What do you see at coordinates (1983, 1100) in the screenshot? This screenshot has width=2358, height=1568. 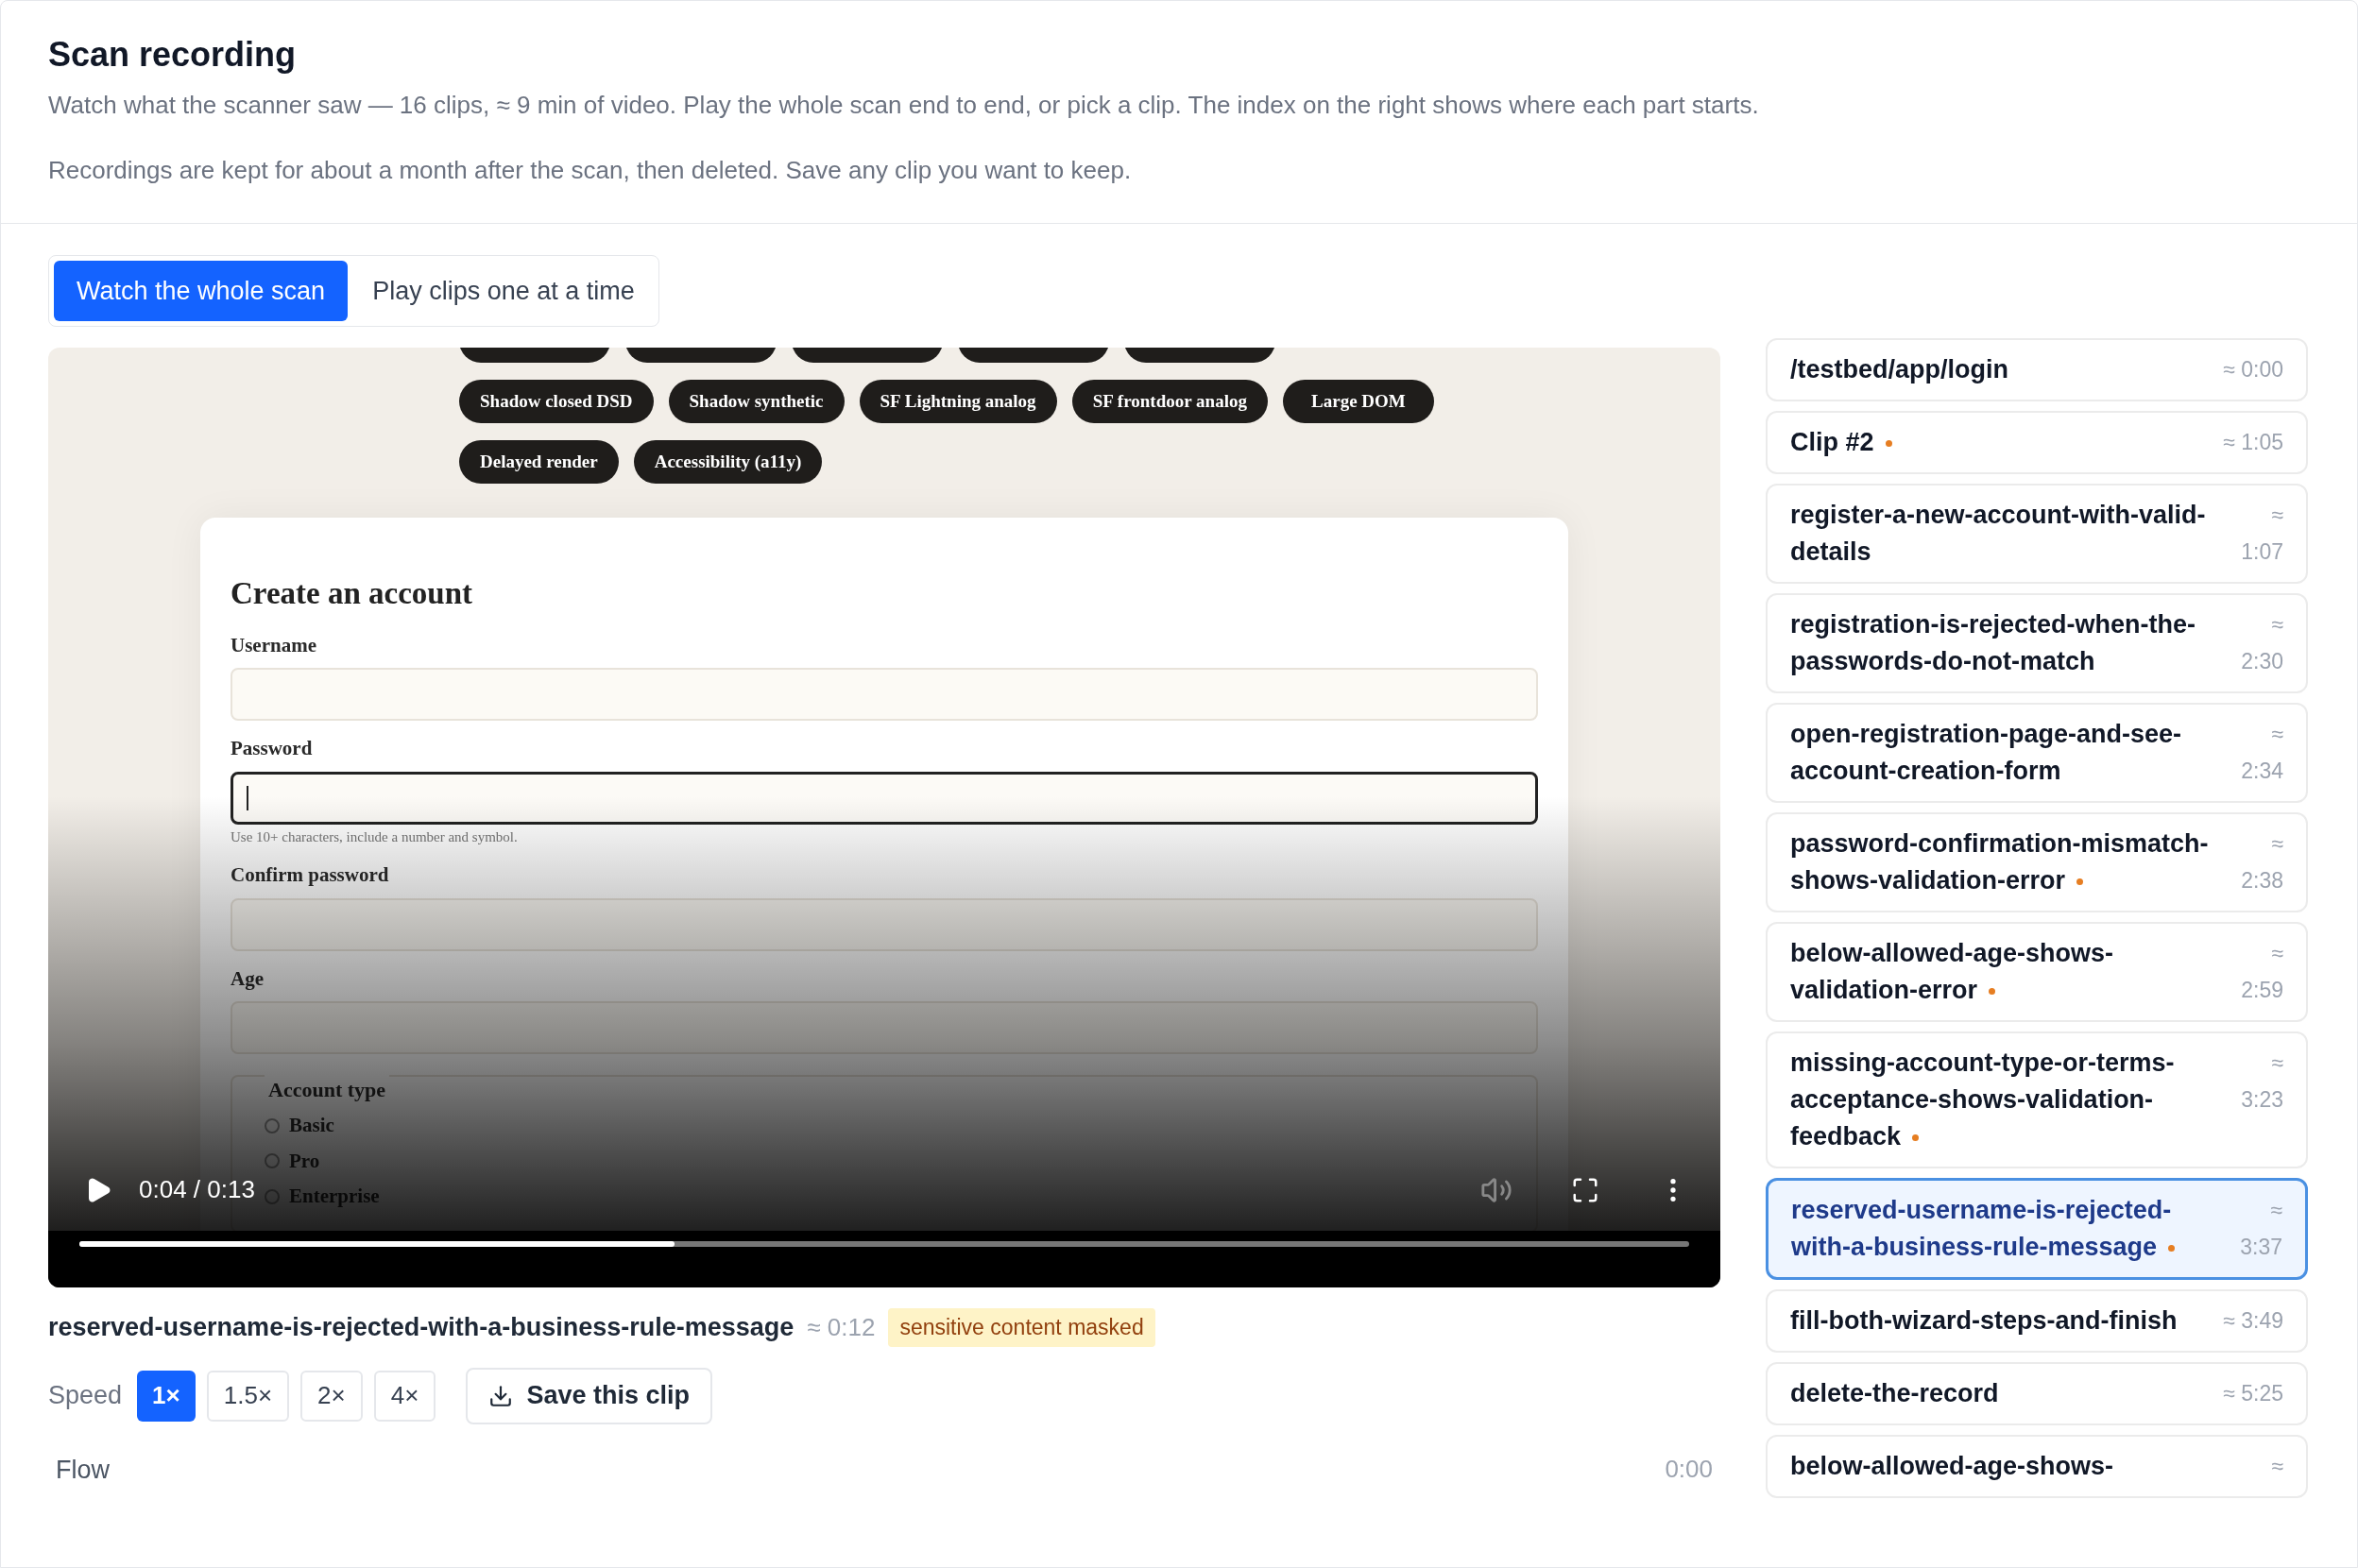 I see `clip-name: missing-account-type-or-terms-acceptance-shows-validation-feedback` at bounding box center [1983, 1100].